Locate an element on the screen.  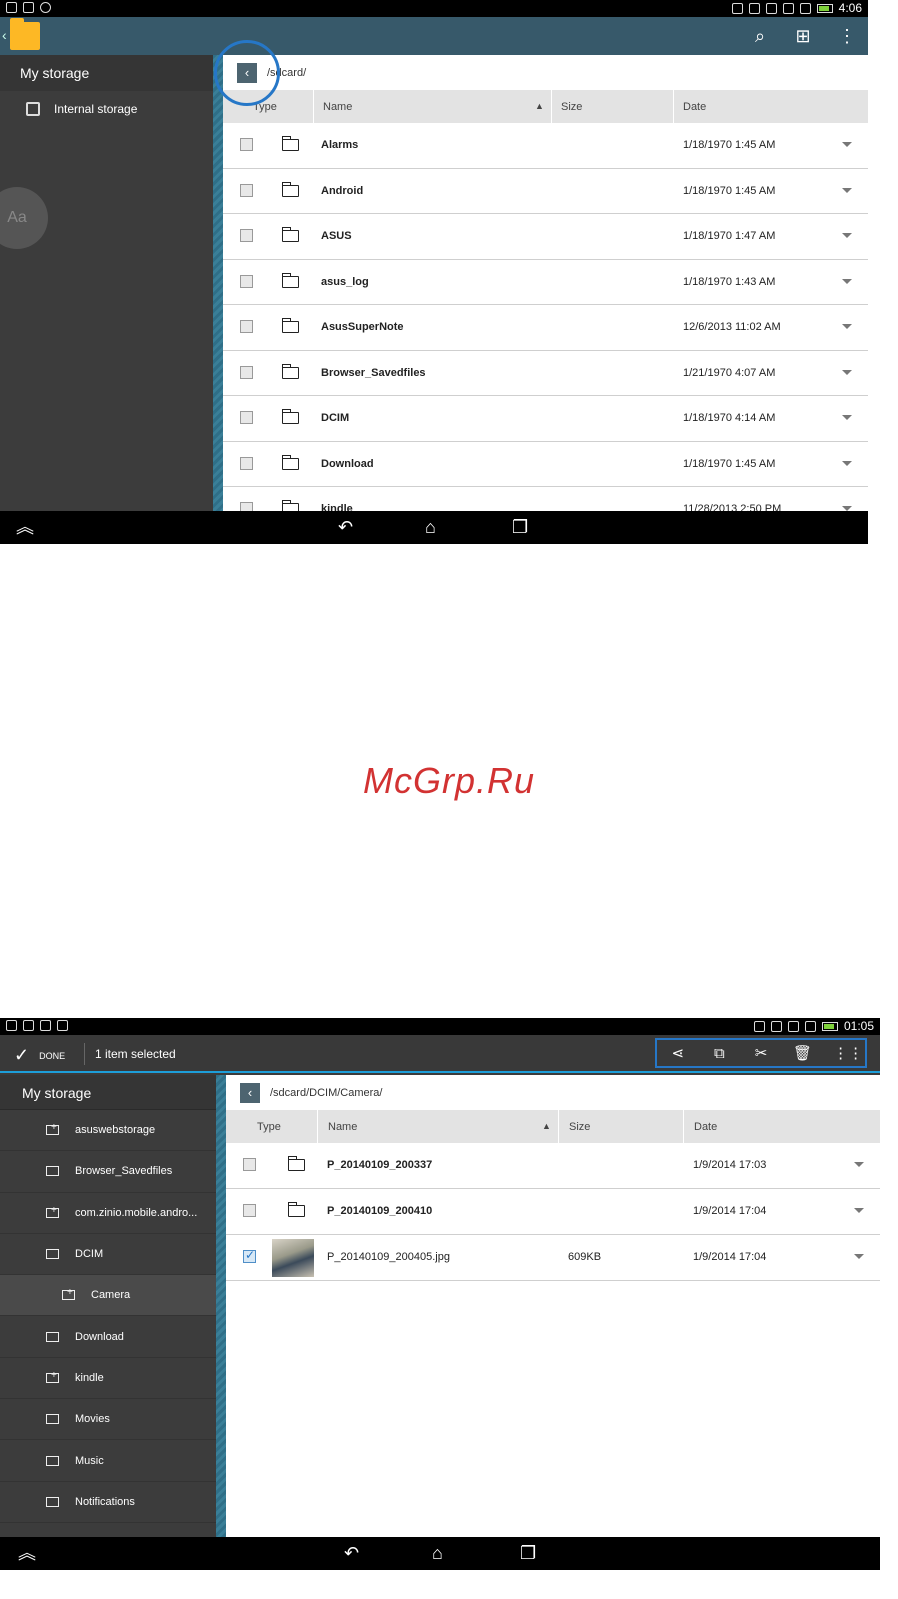
table-row: P_20140109_200337 1/9/2014 17:03 is located at coordinates (553, 1166).